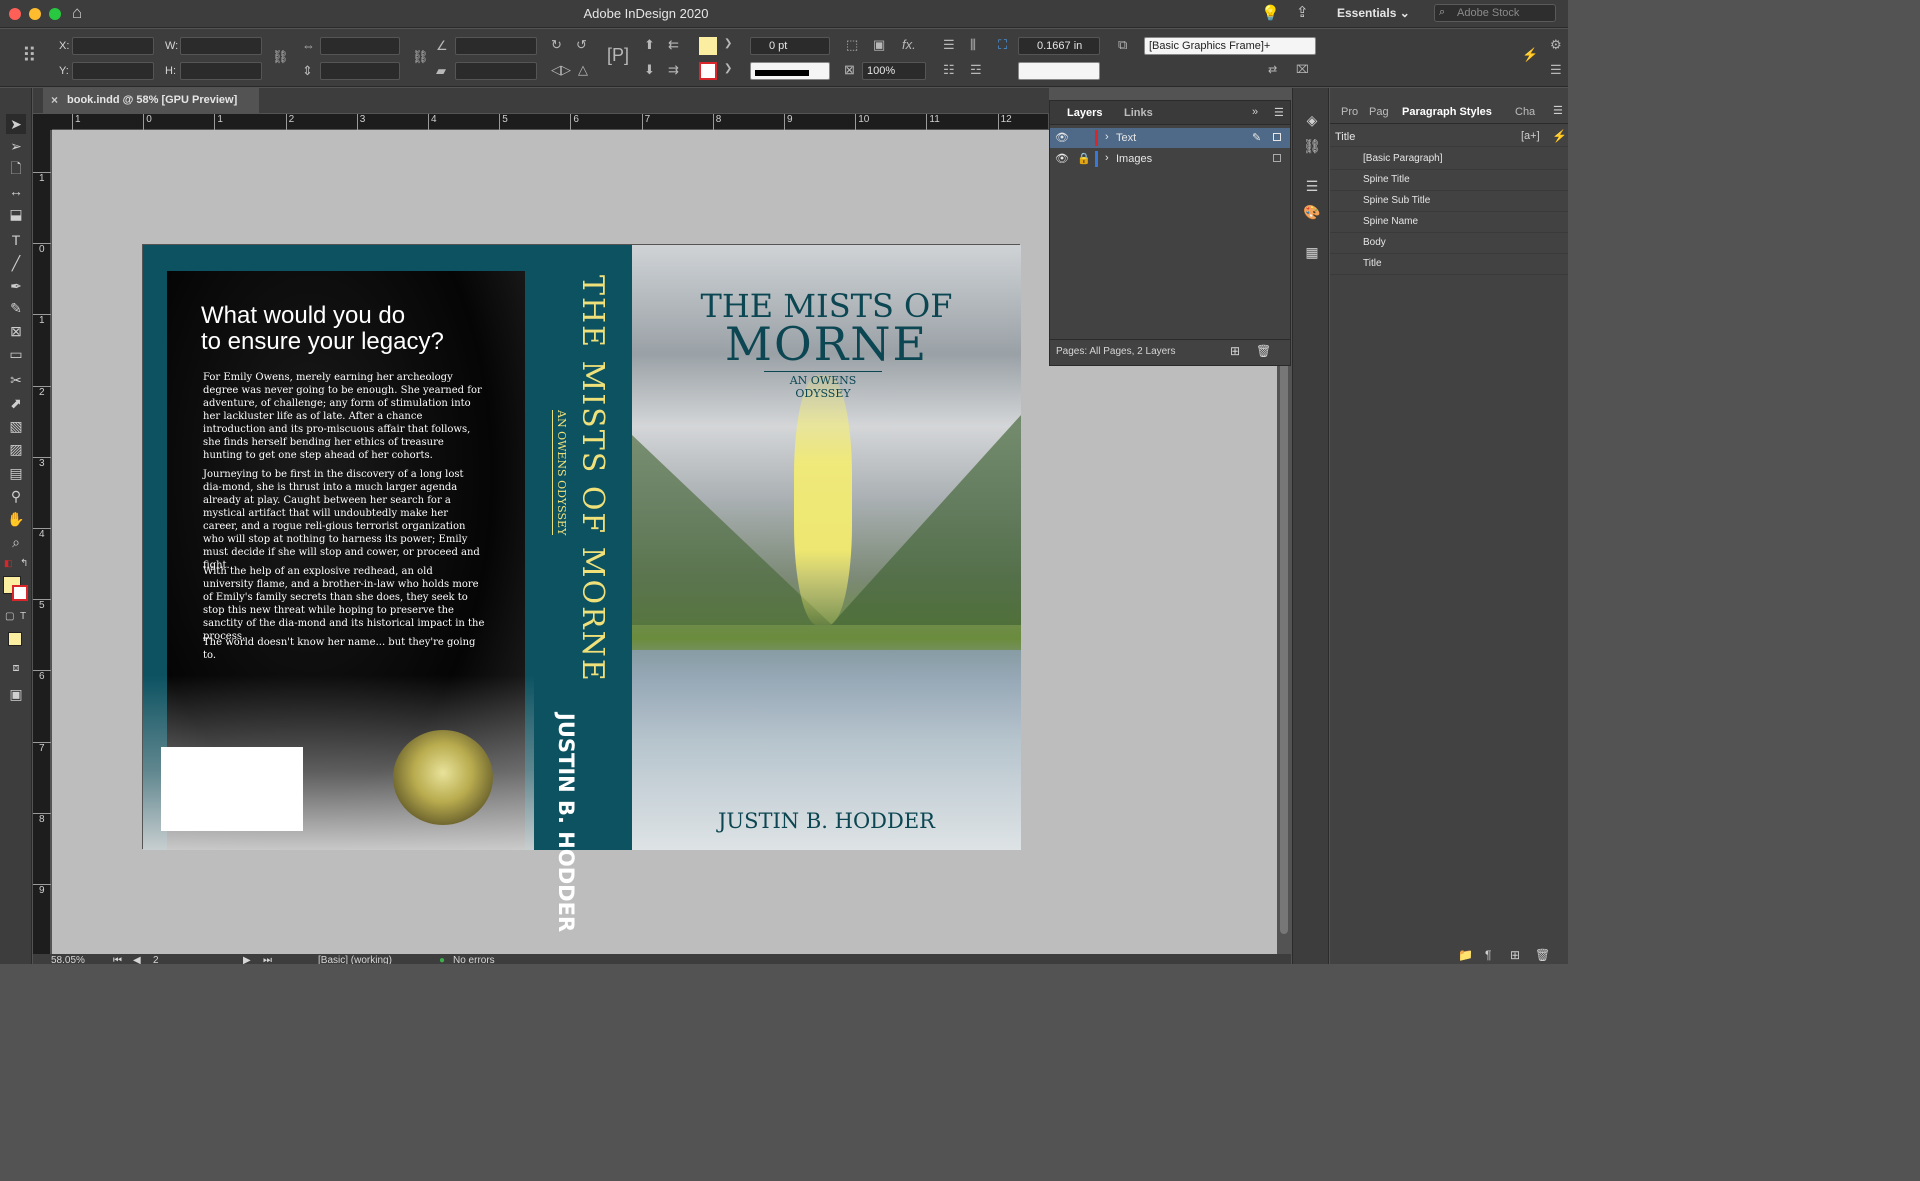 The image size is (1920, 1181). Describe the element at coordinates (1465, 955) in the screenshot. I see `new-style-group-icon: 📁` at that location.